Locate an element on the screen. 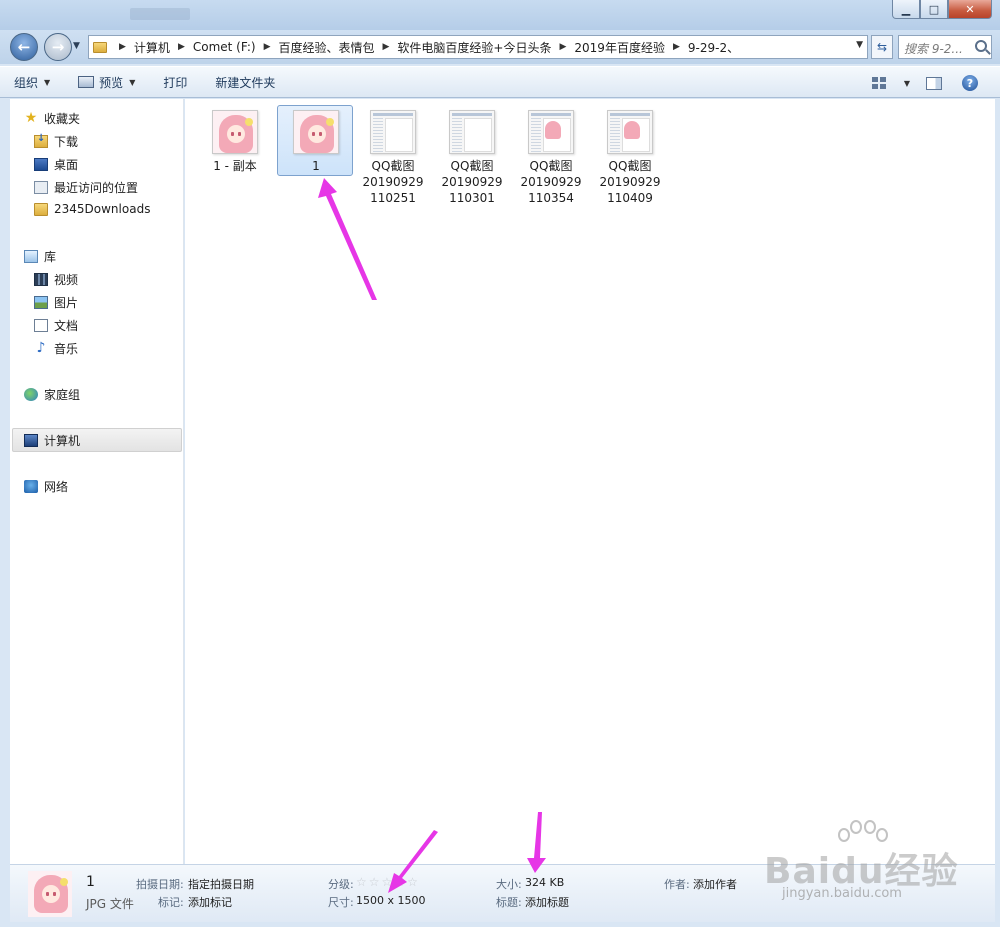 This screenshot has height=927, width=1000. recent-pages-dropdown: ▼ is located at coordinates (76, 46).